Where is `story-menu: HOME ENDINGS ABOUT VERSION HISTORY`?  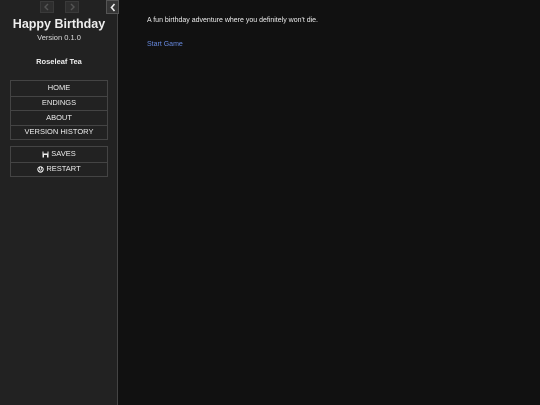 story-menu: HOME ENDINGS ABOUT VERSION HISTORY is located at coordinates (59, 110).